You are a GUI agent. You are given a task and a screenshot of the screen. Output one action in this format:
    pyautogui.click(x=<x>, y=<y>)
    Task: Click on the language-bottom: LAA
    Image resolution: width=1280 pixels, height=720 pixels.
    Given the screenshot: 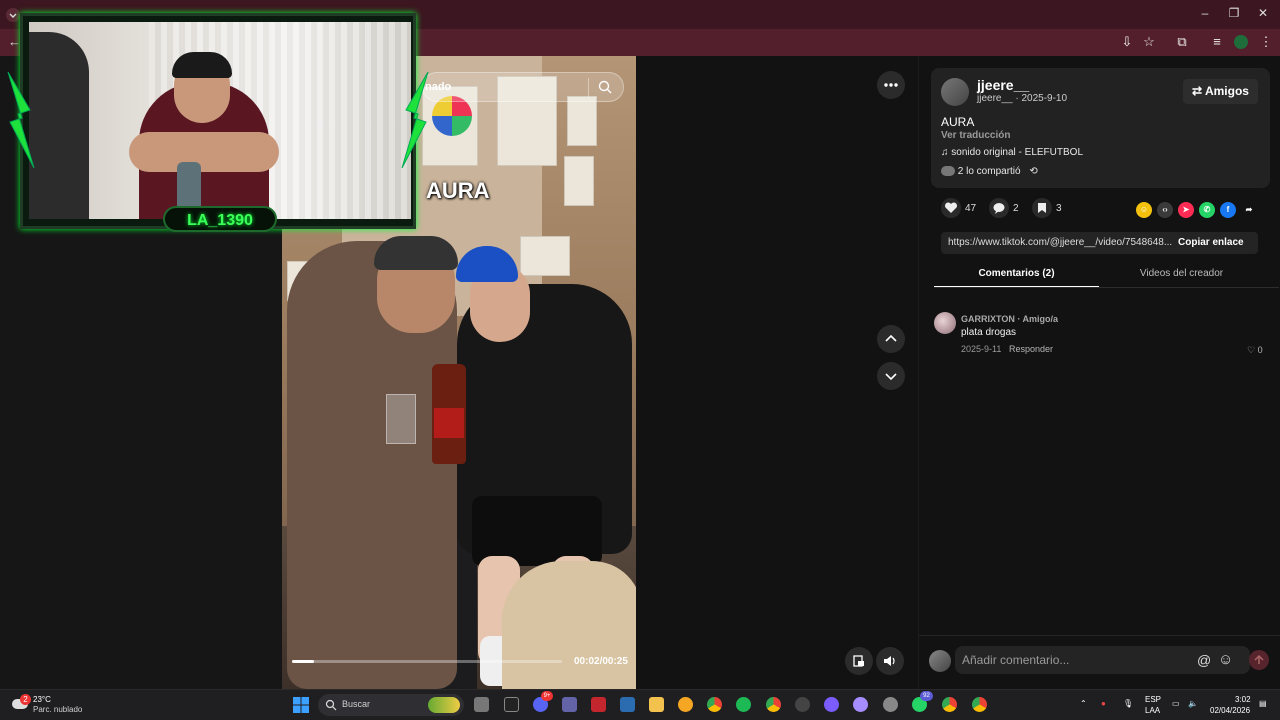 What is the action you would take?
    pyautogui.click(x=1152, y=710)
    